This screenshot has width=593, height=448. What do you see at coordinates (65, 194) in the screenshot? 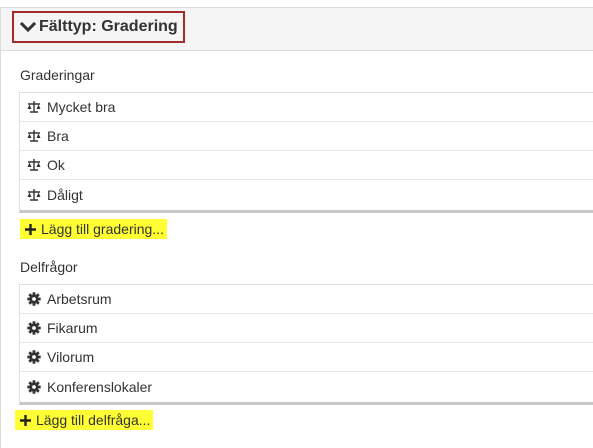
I see `grading-item-label: Dåligt` at bounding box center [65, 194].